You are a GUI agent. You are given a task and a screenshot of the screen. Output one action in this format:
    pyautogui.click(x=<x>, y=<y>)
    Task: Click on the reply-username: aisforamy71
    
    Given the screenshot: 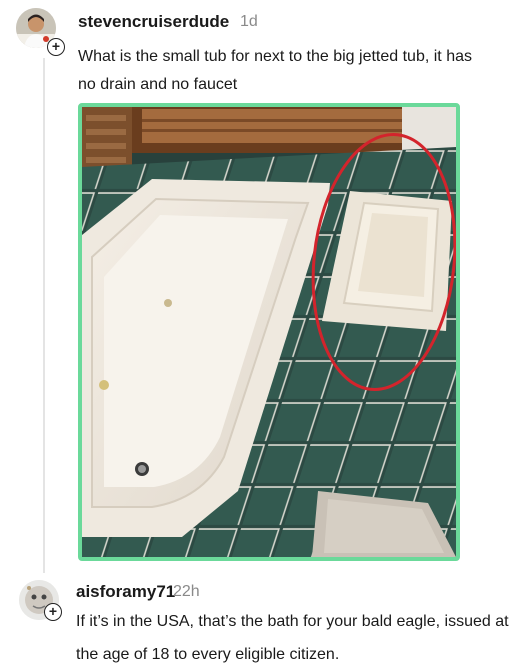 What is the action you would take?
    pyautogui.click(x=125, y=592)
    